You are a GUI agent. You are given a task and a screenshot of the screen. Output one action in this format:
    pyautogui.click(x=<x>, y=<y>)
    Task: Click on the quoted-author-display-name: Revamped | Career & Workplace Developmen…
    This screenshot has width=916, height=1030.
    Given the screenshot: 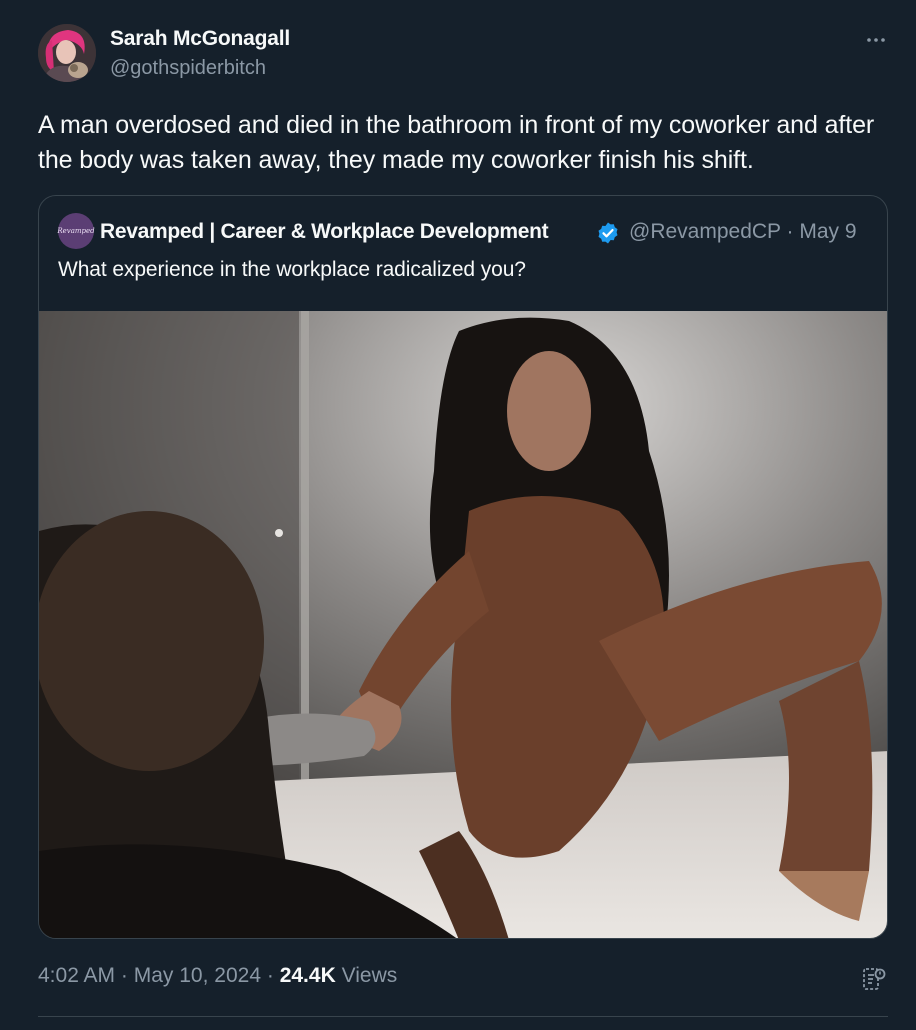 What is the action you would take?
    pyautogui.click(x=324, y=232)
    